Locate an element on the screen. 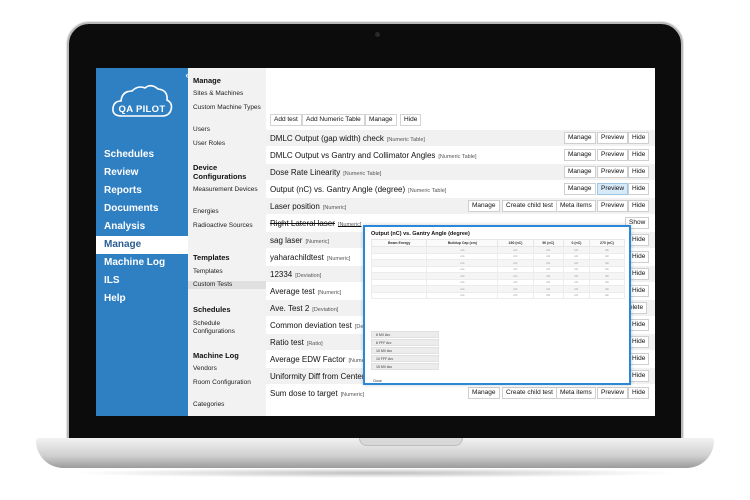  energy-label: 15 MV Arc is located at coordinates (405, 366).